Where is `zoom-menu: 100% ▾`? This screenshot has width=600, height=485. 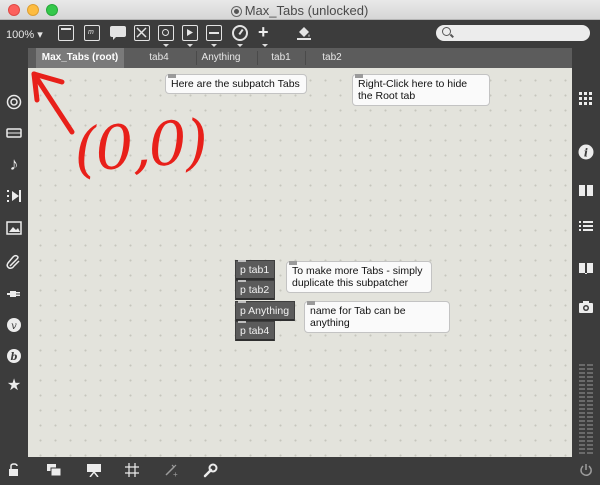
zoom-menu: 100% ▾ is located at coordinates (24, 34).